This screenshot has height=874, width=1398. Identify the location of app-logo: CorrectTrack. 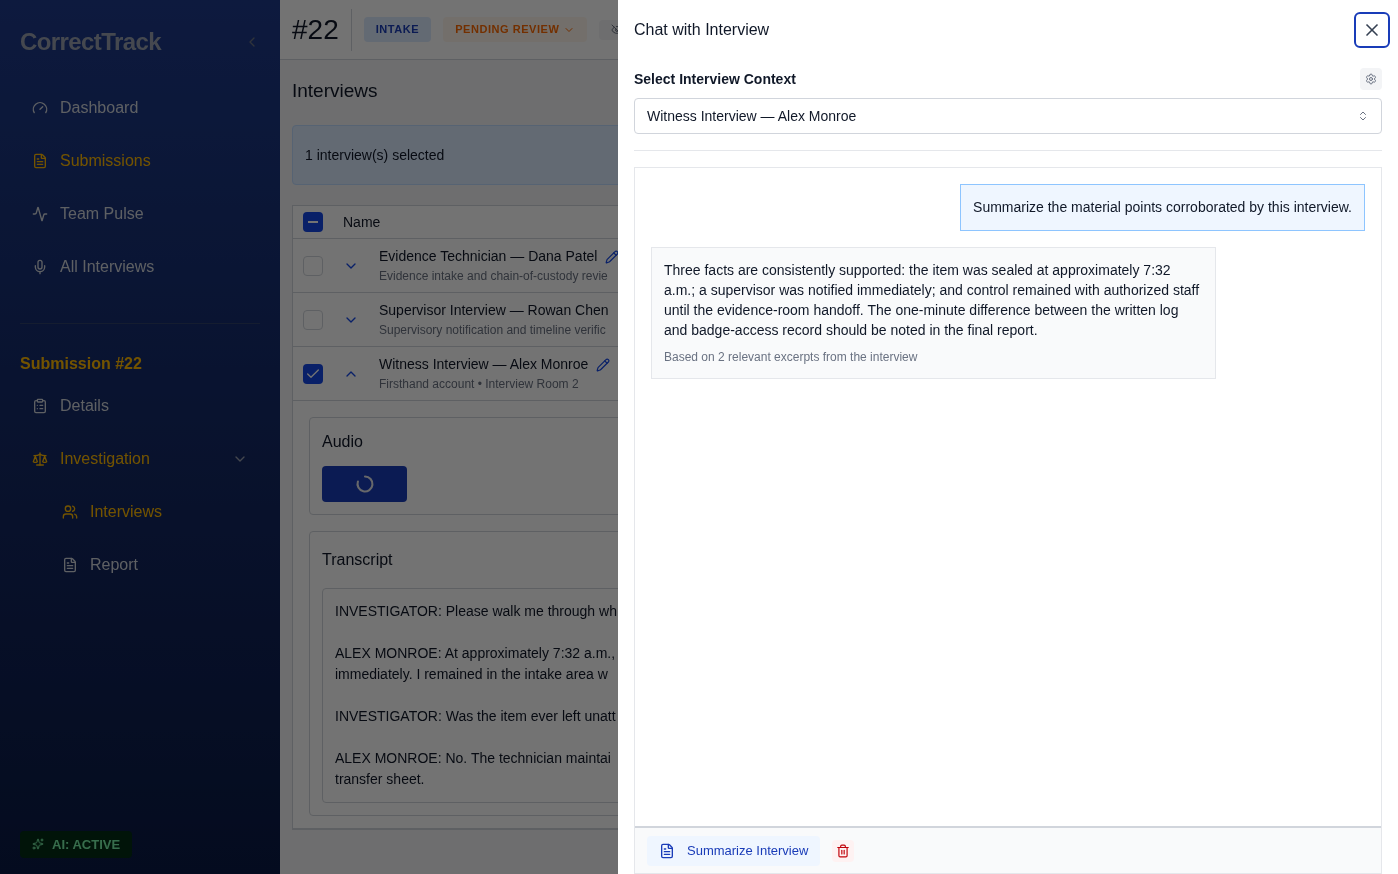
(90, 42).